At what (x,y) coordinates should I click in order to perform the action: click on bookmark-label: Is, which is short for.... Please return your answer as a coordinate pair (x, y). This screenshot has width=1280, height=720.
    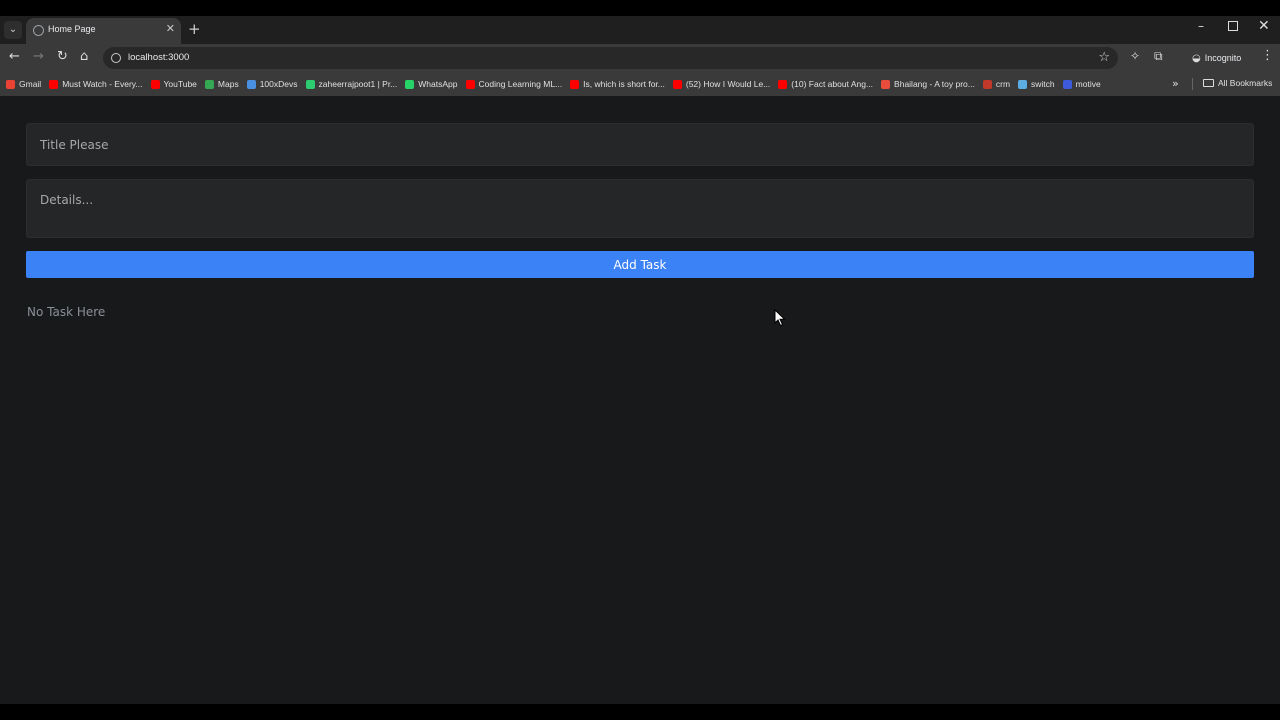
    Looking at the image, I should click on (624, 84).